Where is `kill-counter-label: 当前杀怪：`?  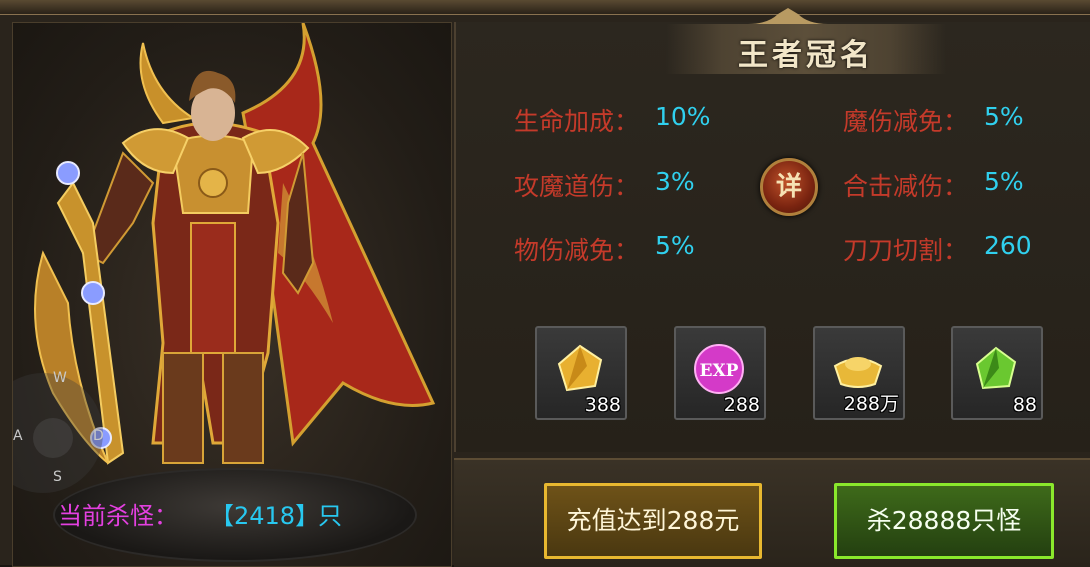
kill-counter-label: 当前杀怪： is located at coordinates (118, 516).